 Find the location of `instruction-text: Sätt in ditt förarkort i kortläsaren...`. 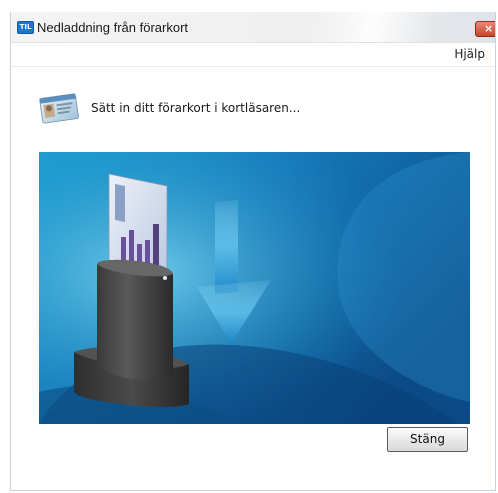

instruction-text: Sätt in ditt förarkort i kortläsaren... is located at coordinates (196, 108).